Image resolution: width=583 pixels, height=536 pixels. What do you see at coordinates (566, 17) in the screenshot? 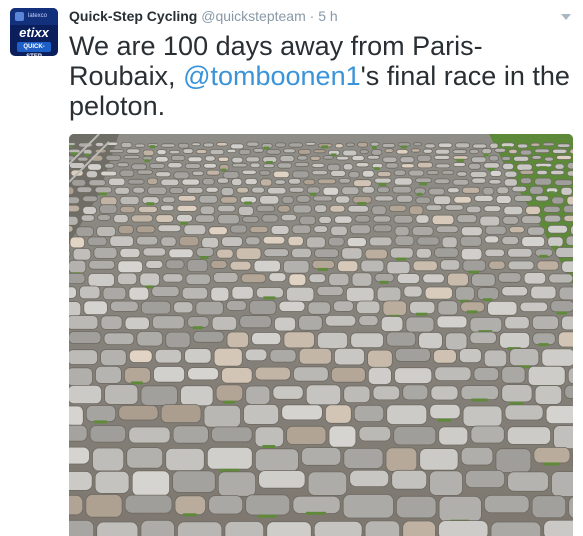
I see `more-options-caret-icon` at bounding box center [566, 17].